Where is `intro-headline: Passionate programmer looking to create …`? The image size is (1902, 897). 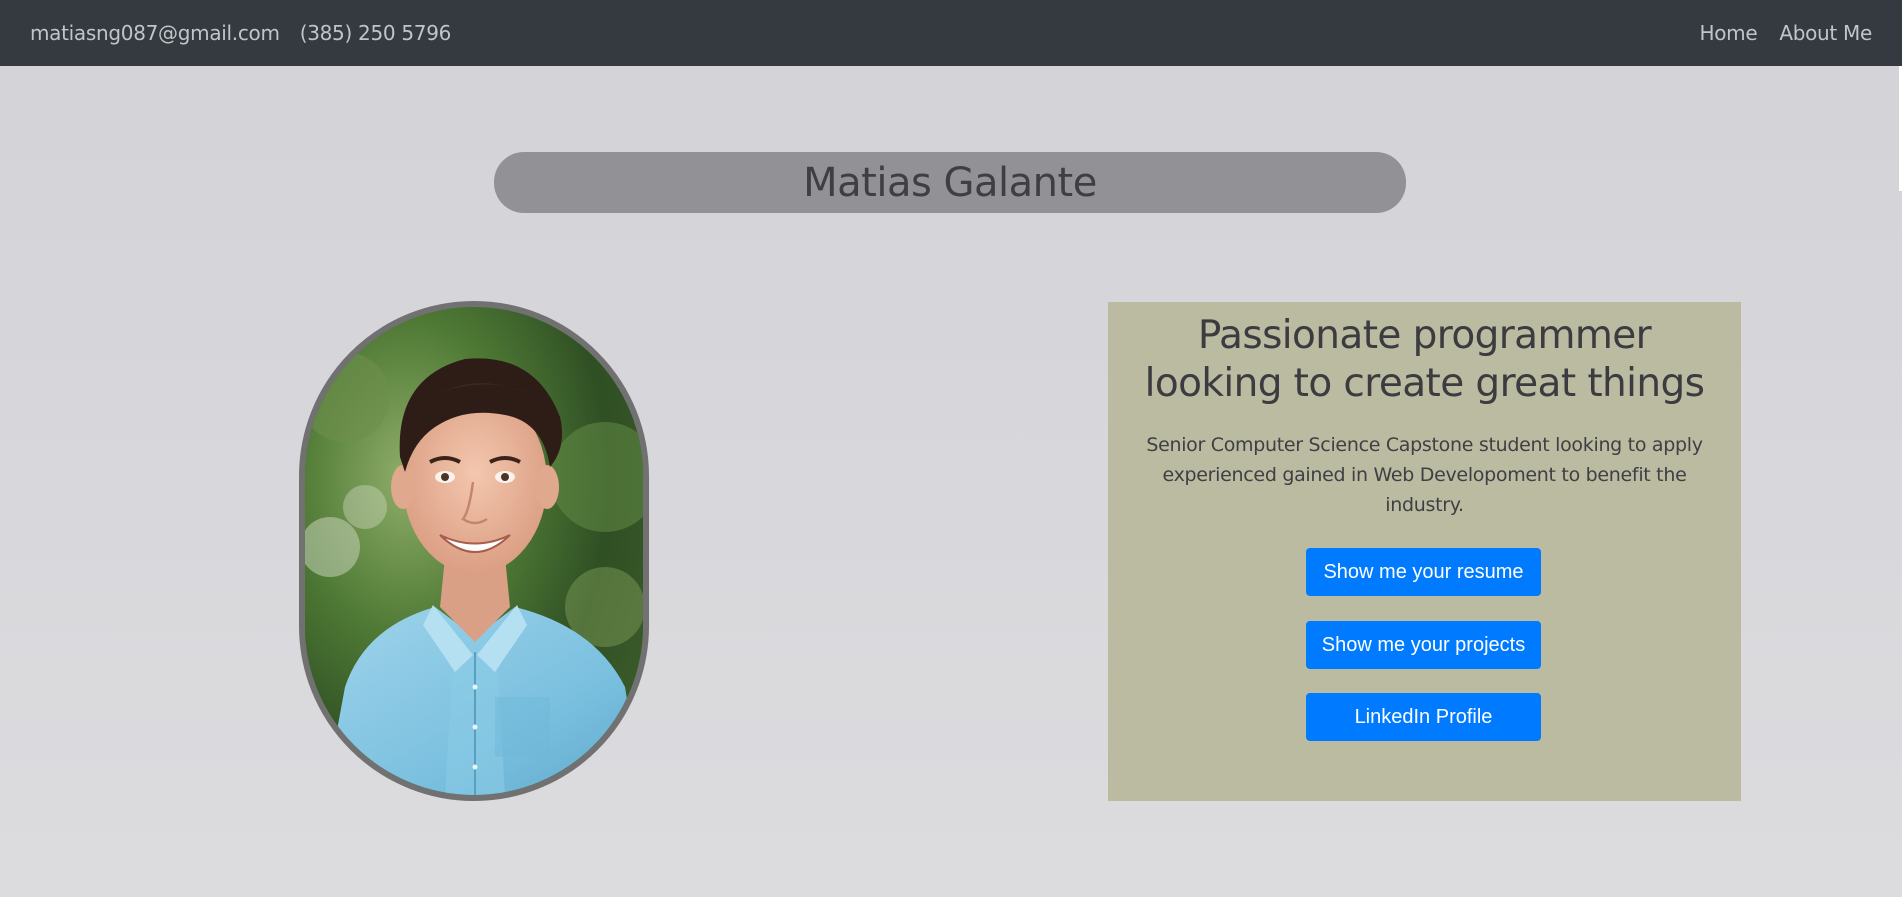
intro-headline: Passionate programmer looking to create … is located at coordinates (1424, 359).